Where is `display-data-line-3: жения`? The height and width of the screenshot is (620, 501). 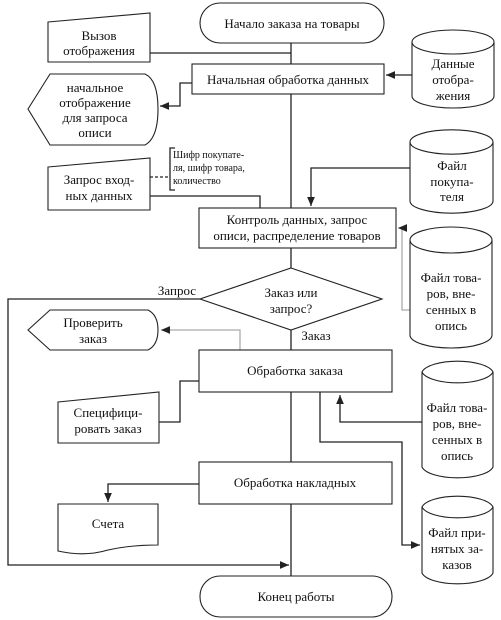 display-data-line-3: жения is located at coordinates (452, 95).